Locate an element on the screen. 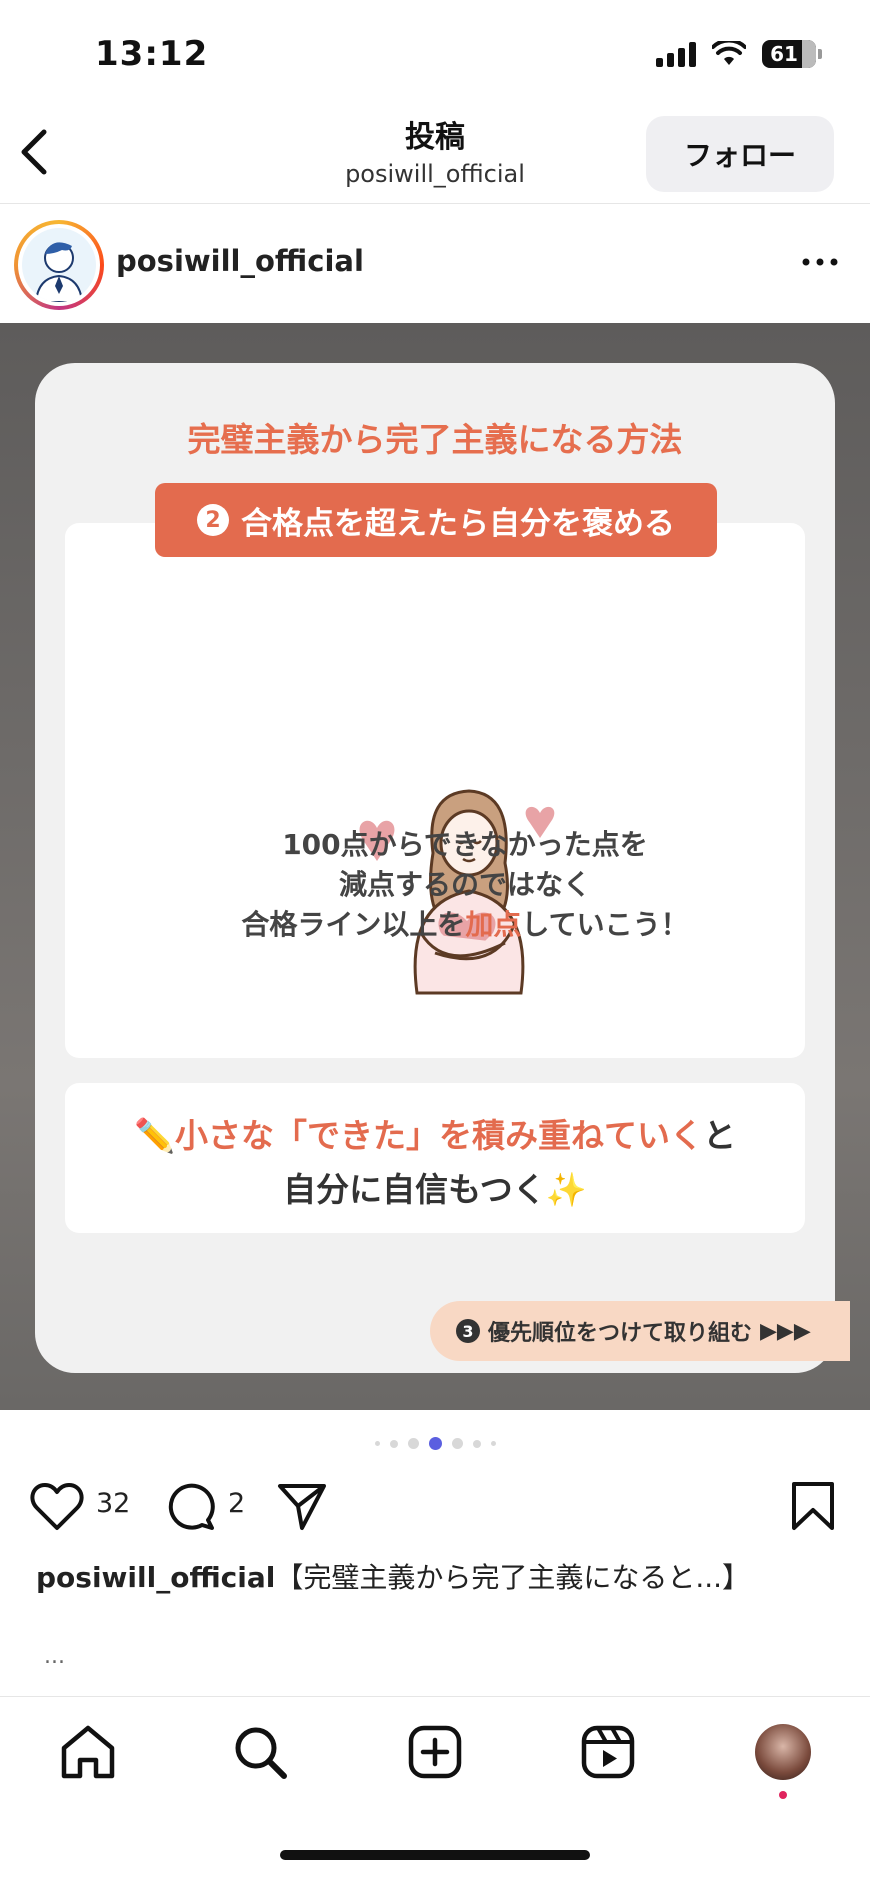 The height and width of the screenshot is (1882, 870). post-avatar is located at coordinates (59, 265).